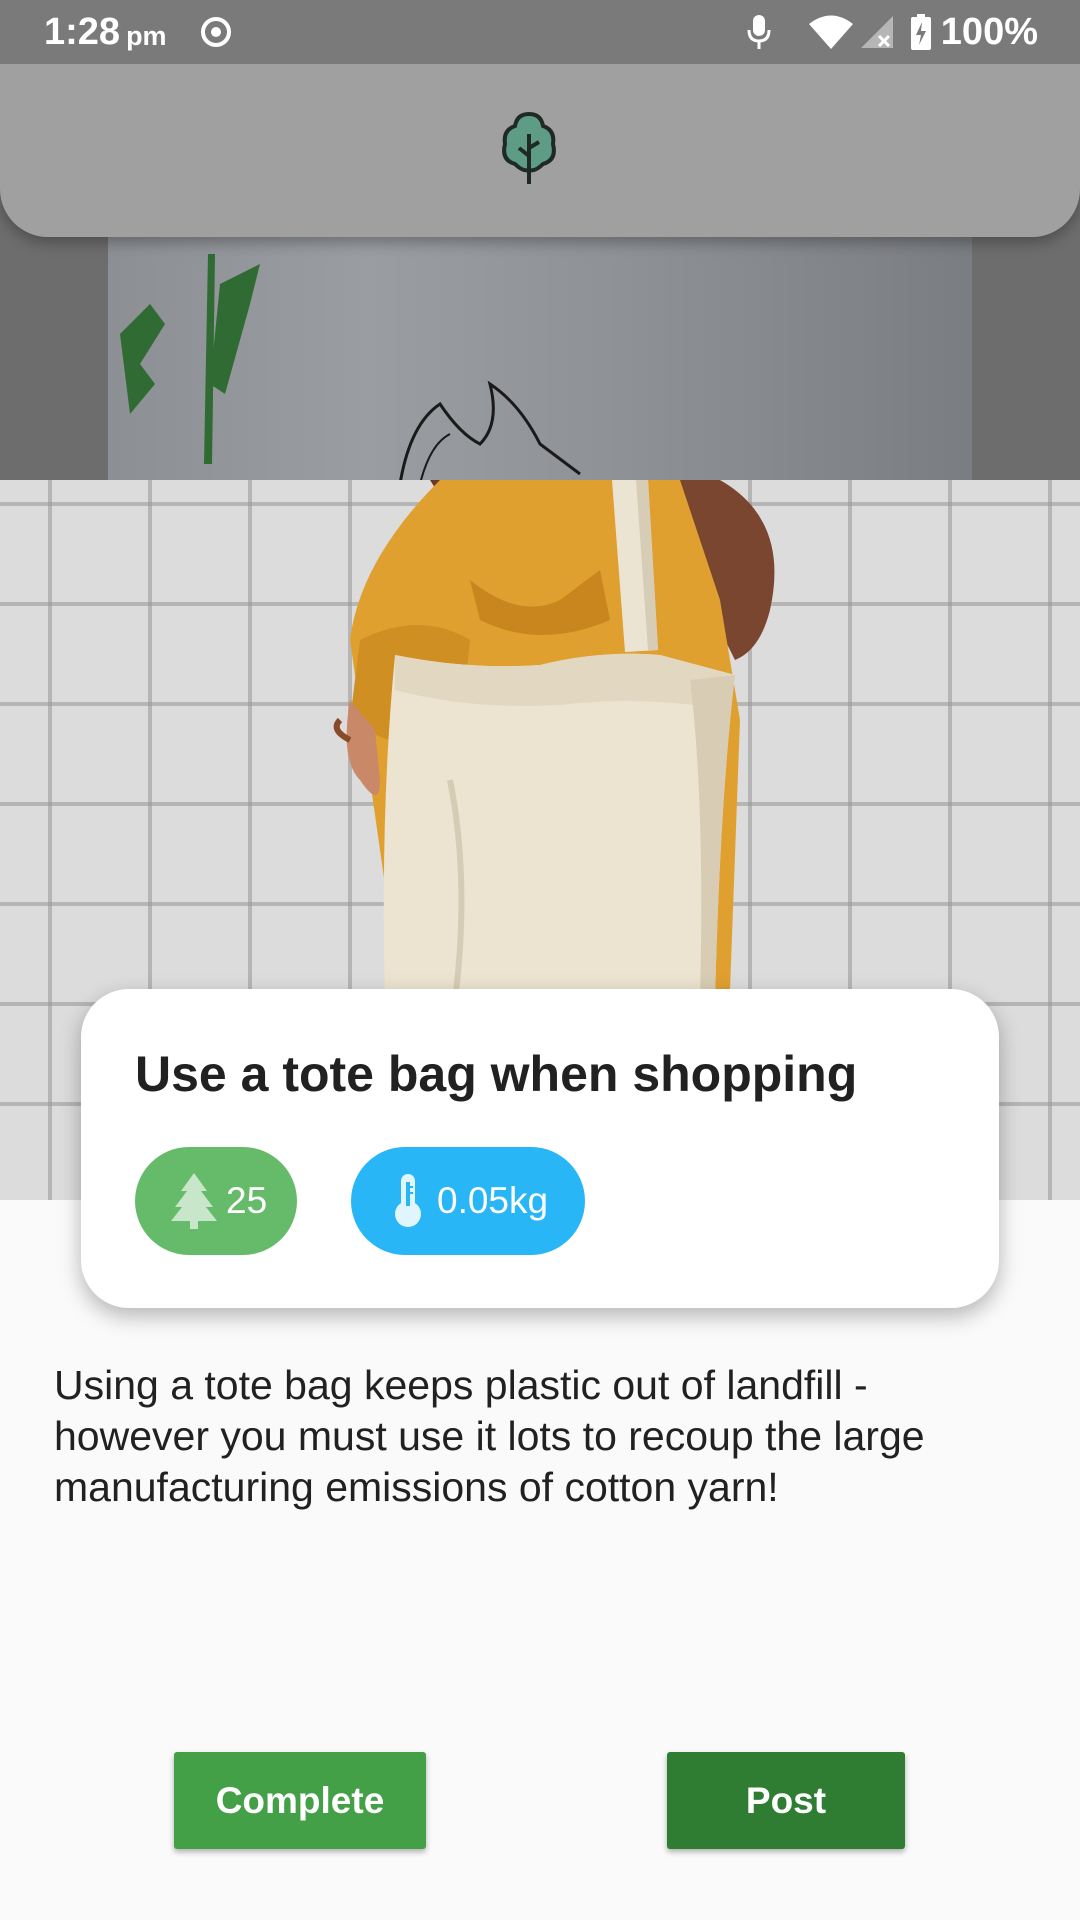  I want to click on status-time: 1:28, so click(82, 31).